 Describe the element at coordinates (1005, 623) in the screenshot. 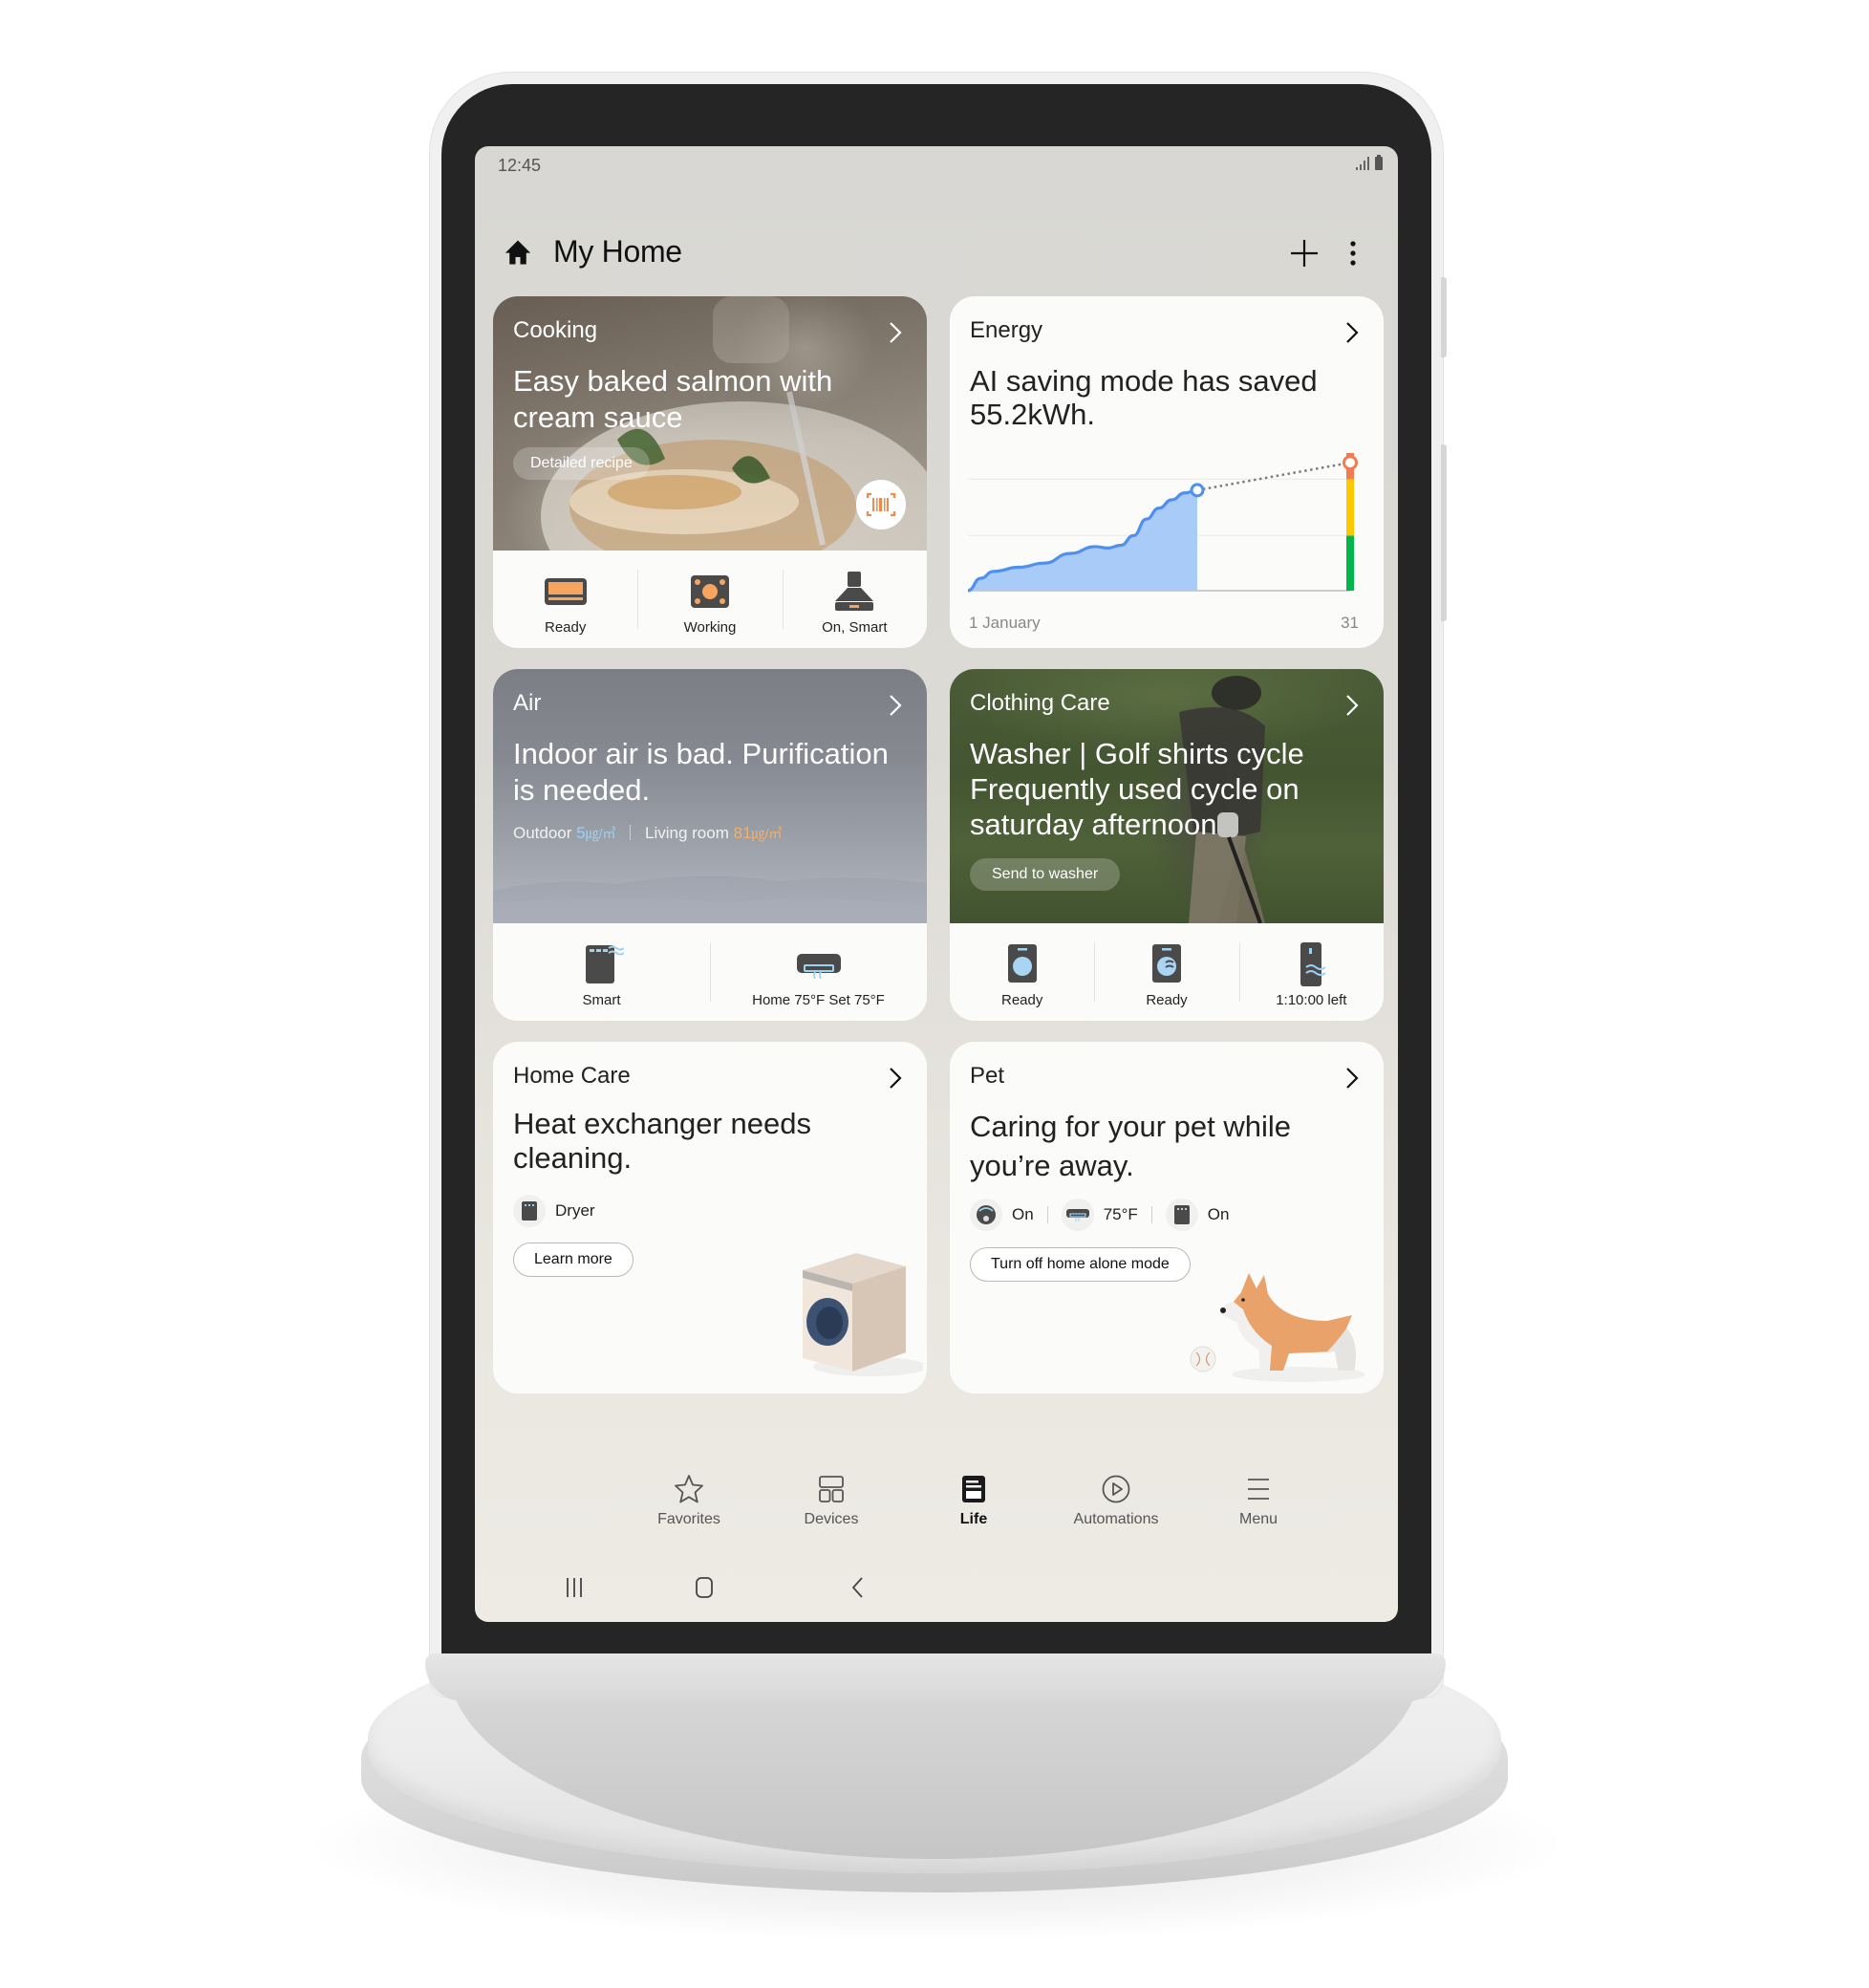

I see `x-tick-label: 1 January` at that location.